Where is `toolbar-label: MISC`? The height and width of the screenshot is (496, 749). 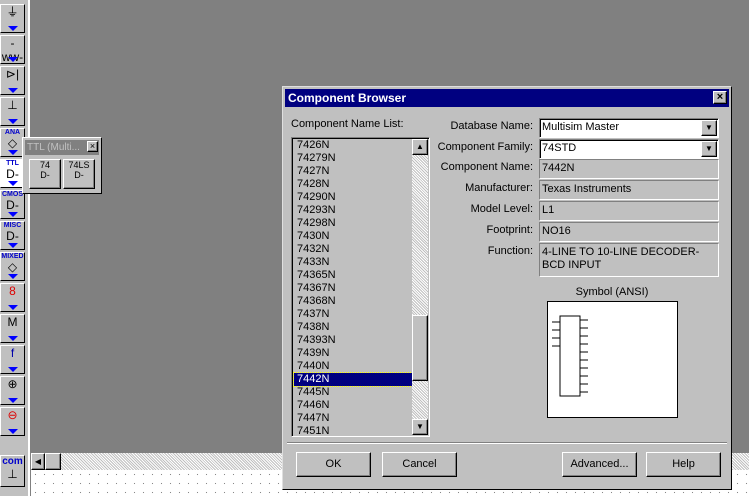
toolbar-label: MISC is located at coordinates (12, 225).